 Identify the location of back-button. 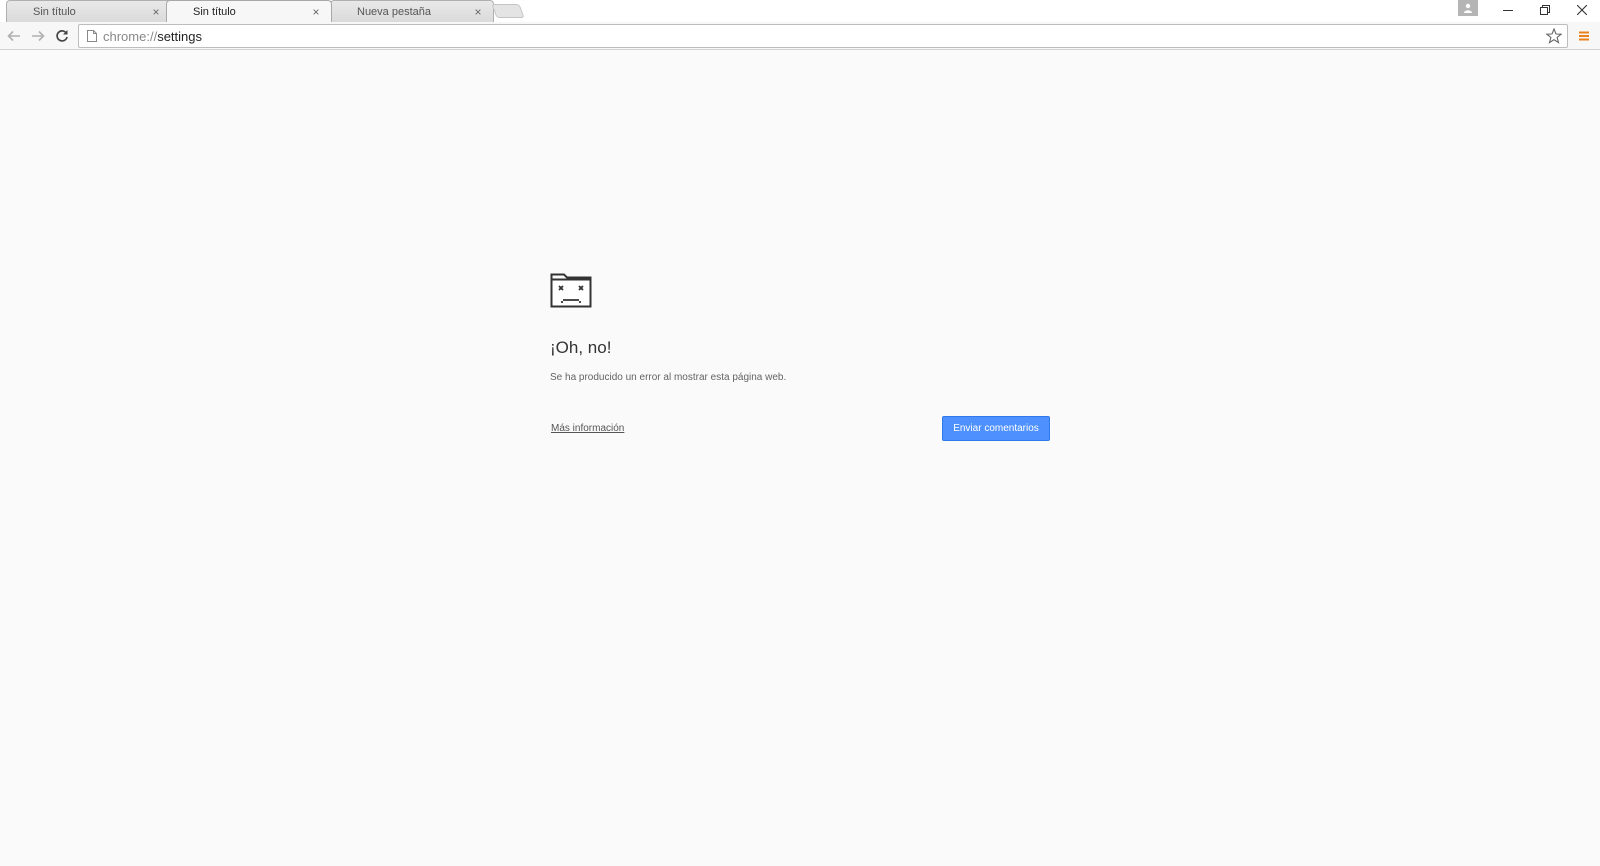
(14, 36).